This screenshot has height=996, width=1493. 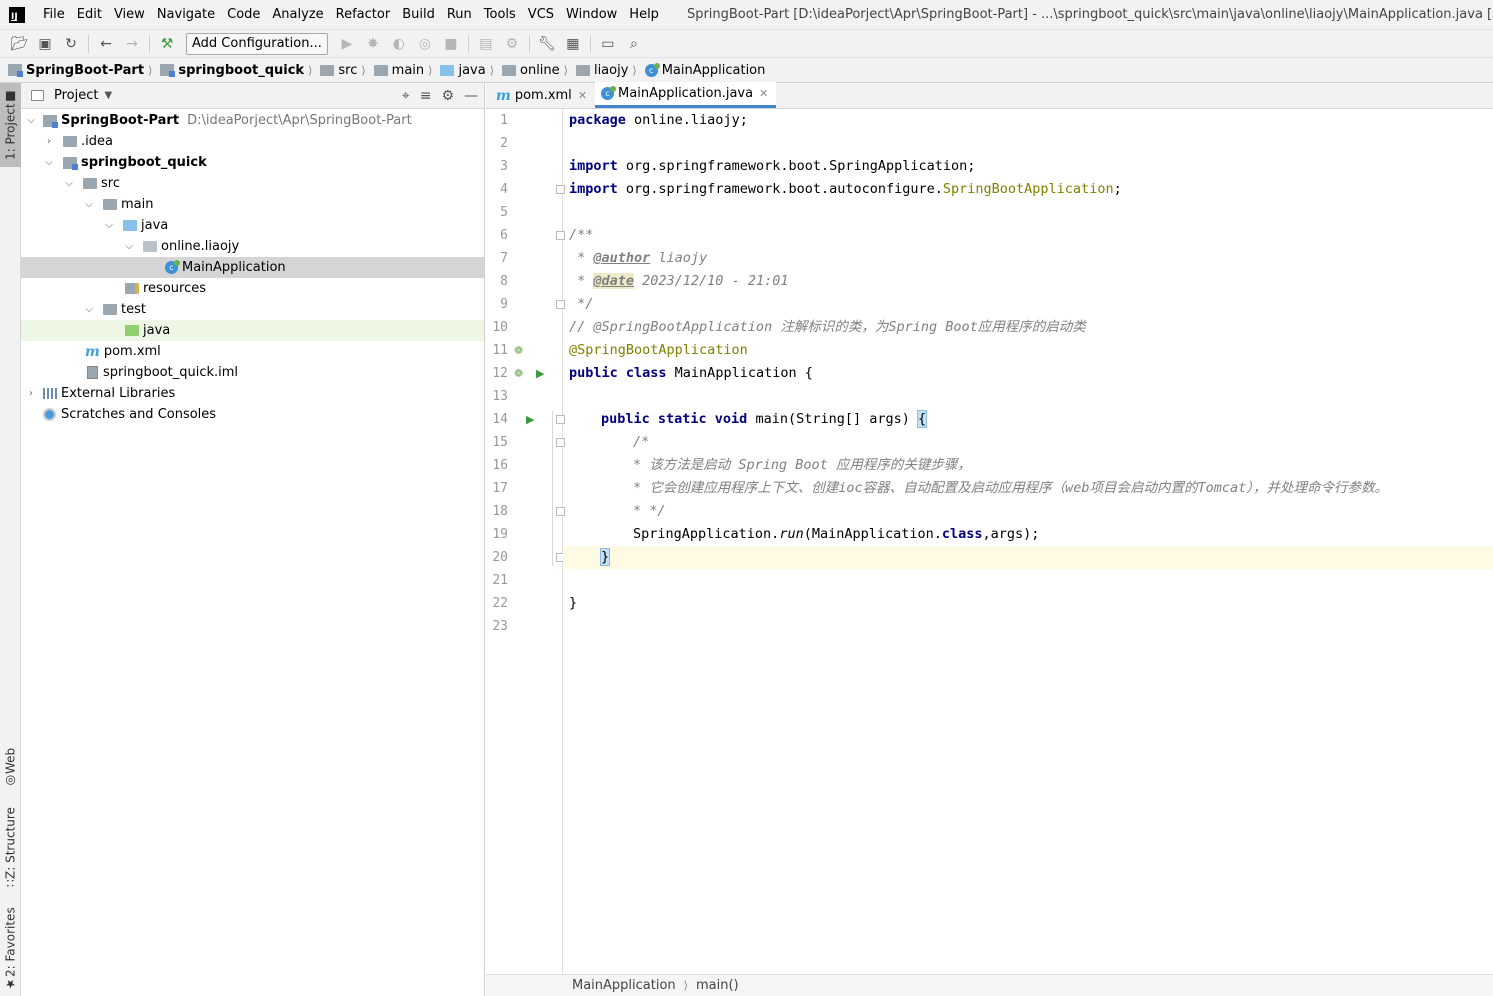 I want to click on tree-item-scratches: Scratches and Consoles, so click(x=252, y=414).